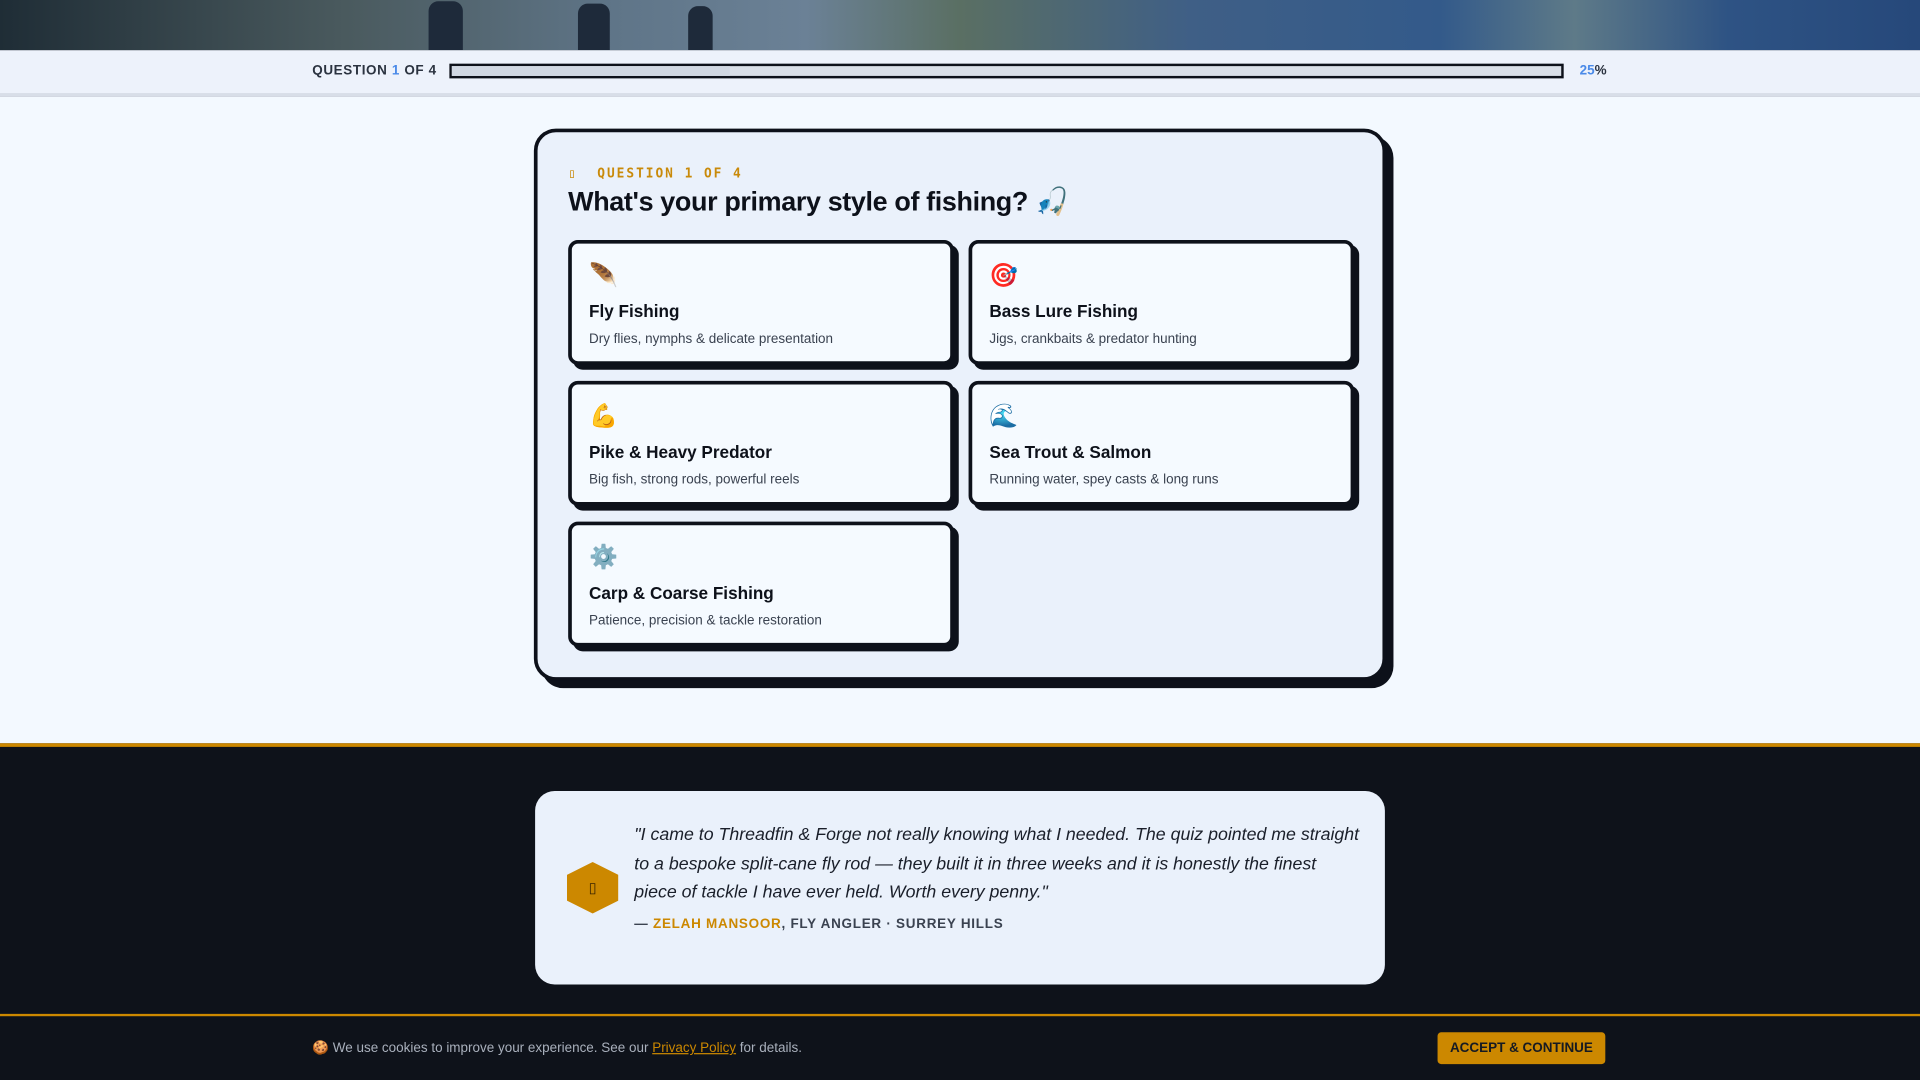  What do you see at coordinates (681, 592) in the screenshot?
I see `option-name: Carp & Coarse Fishing` at bounding box center [681, 592].